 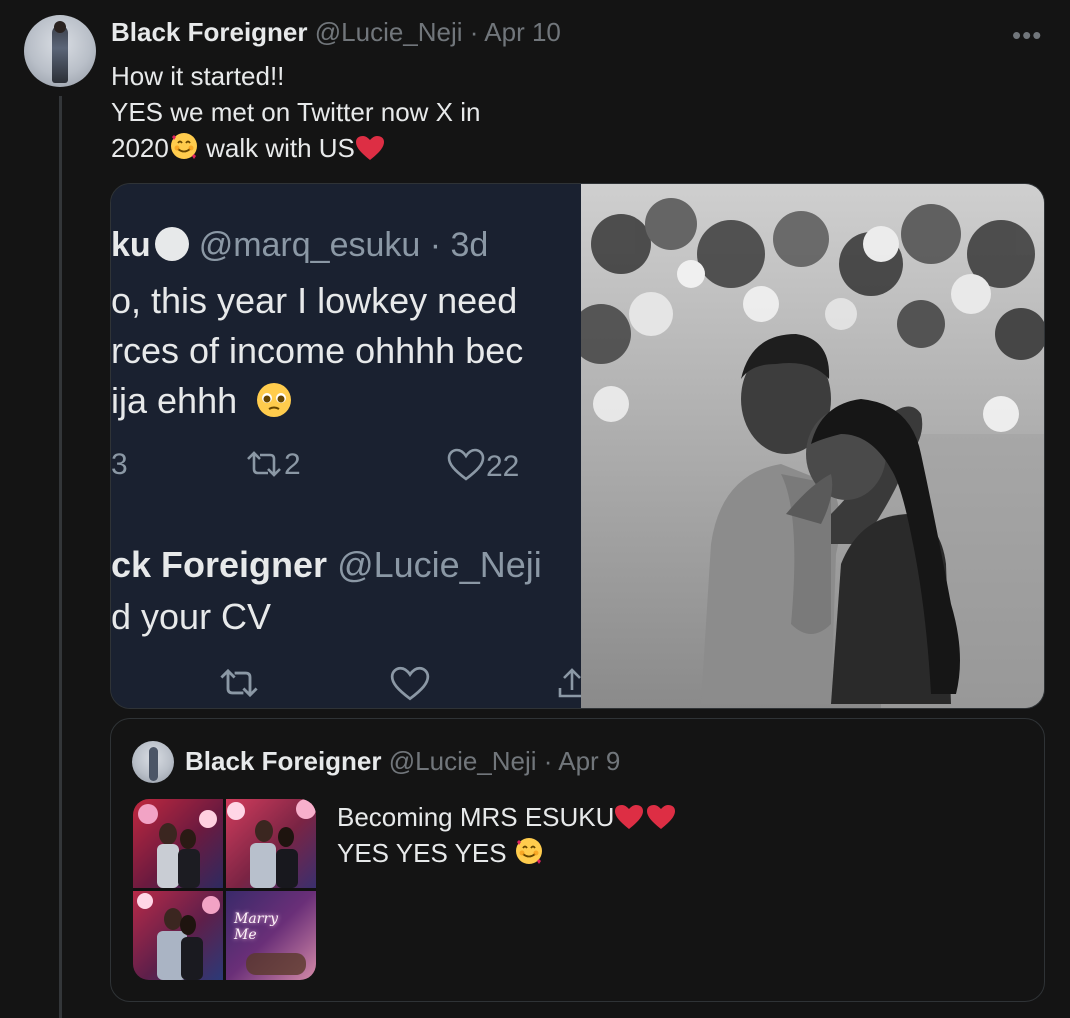 I want to click on quote-photo-grid: Marry Me, so click(x=224, y=889).